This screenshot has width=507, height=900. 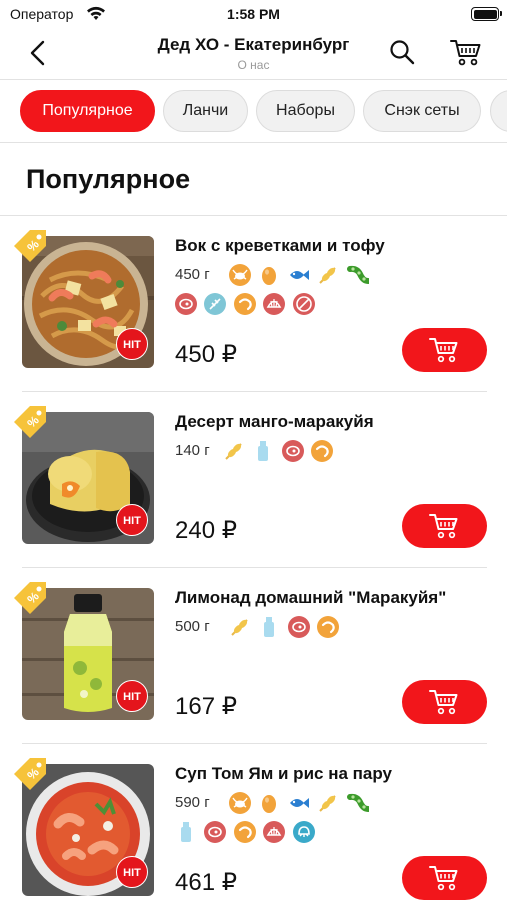 What do you see at coordinates (402, 52) in the screenshot?
I see `search-icon` at bounding box center [402, 52].